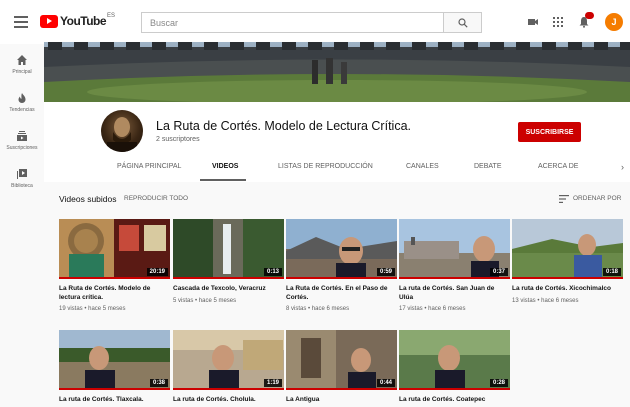 This screenshot has width=630, height=407. I want to click on video-title: La ruta de Cortés. Cholula., so click(228, 400).